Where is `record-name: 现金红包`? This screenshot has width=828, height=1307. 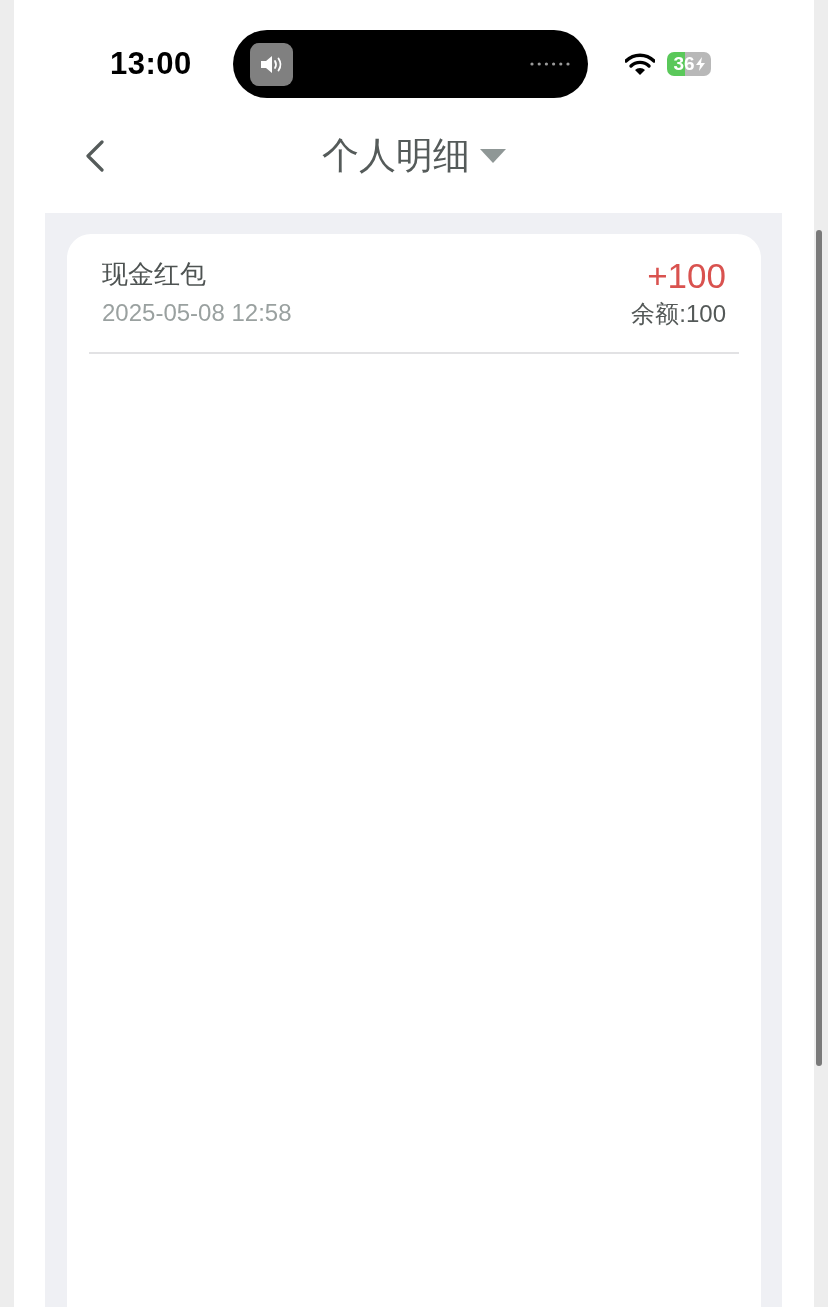
record-name: 现金红包 is located at coordinates (154, 274).